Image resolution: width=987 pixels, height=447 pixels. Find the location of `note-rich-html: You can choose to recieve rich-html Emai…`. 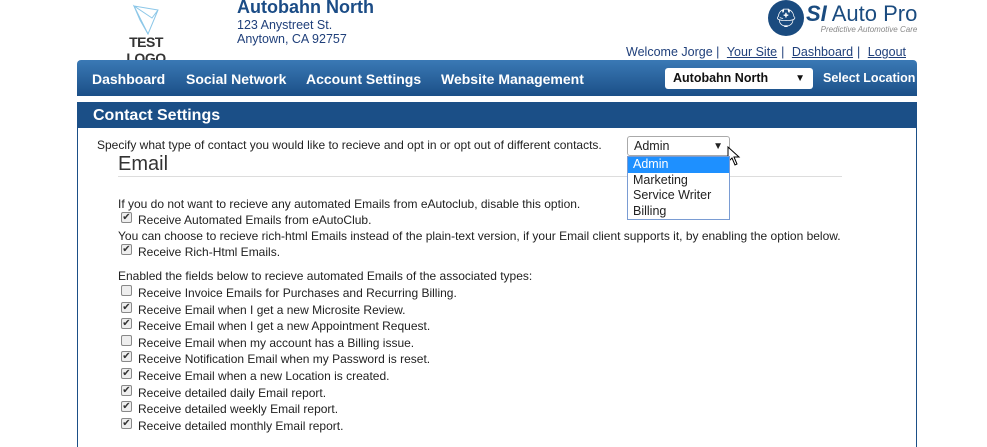

note-rich-html: You can choose to recieve rich-html Emai… is located at coordinates (479, 236).